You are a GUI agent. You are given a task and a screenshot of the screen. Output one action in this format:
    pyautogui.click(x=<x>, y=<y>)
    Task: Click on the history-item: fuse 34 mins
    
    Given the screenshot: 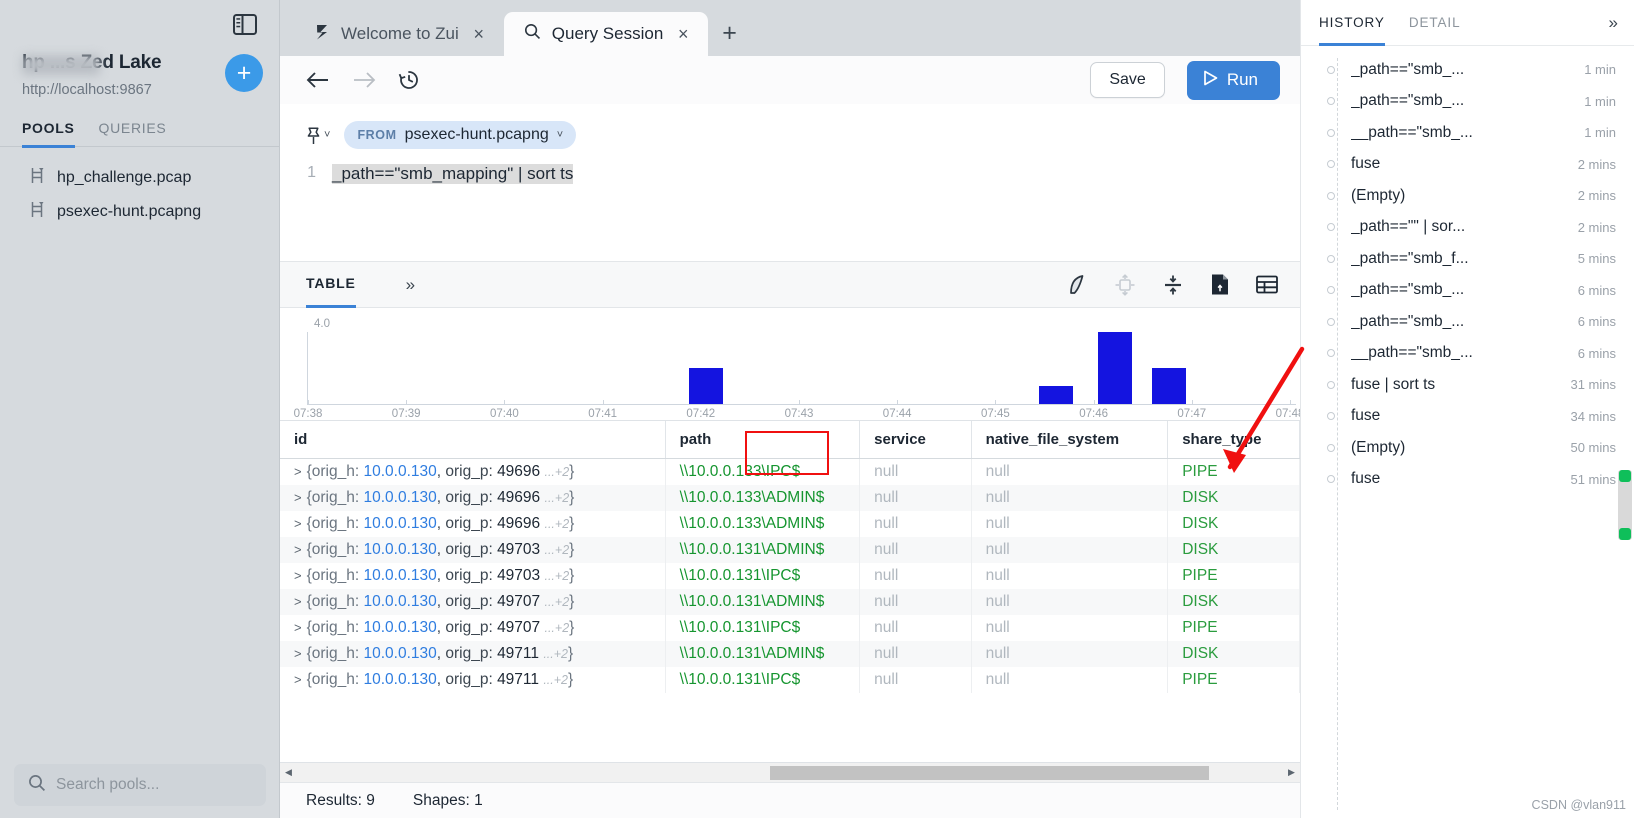 What is the action you would take?
    pyautogui.click(x=1467, y=417)
    